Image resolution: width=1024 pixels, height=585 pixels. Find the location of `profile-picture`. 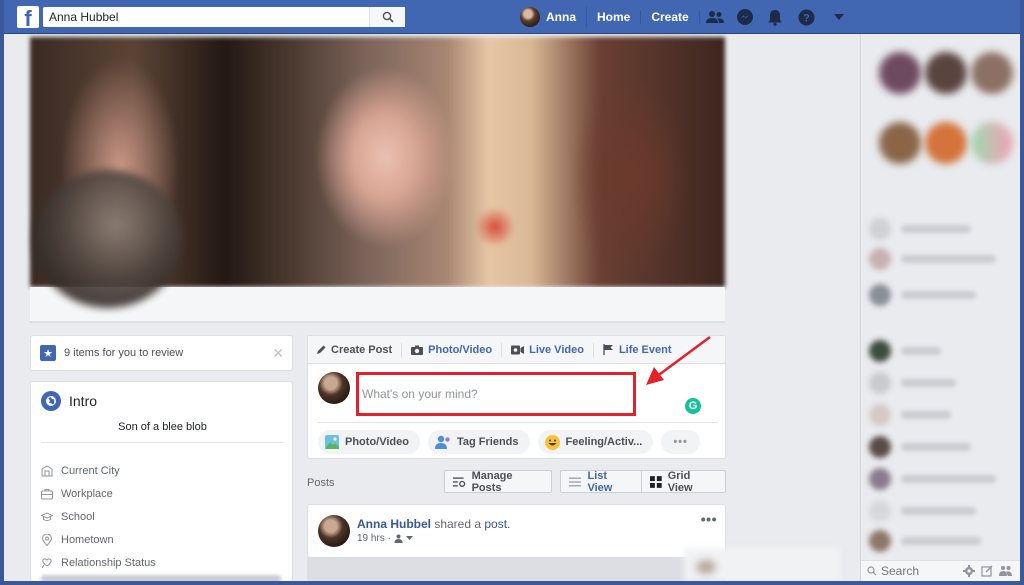

profile-picture is located at coordinates (108, 239).